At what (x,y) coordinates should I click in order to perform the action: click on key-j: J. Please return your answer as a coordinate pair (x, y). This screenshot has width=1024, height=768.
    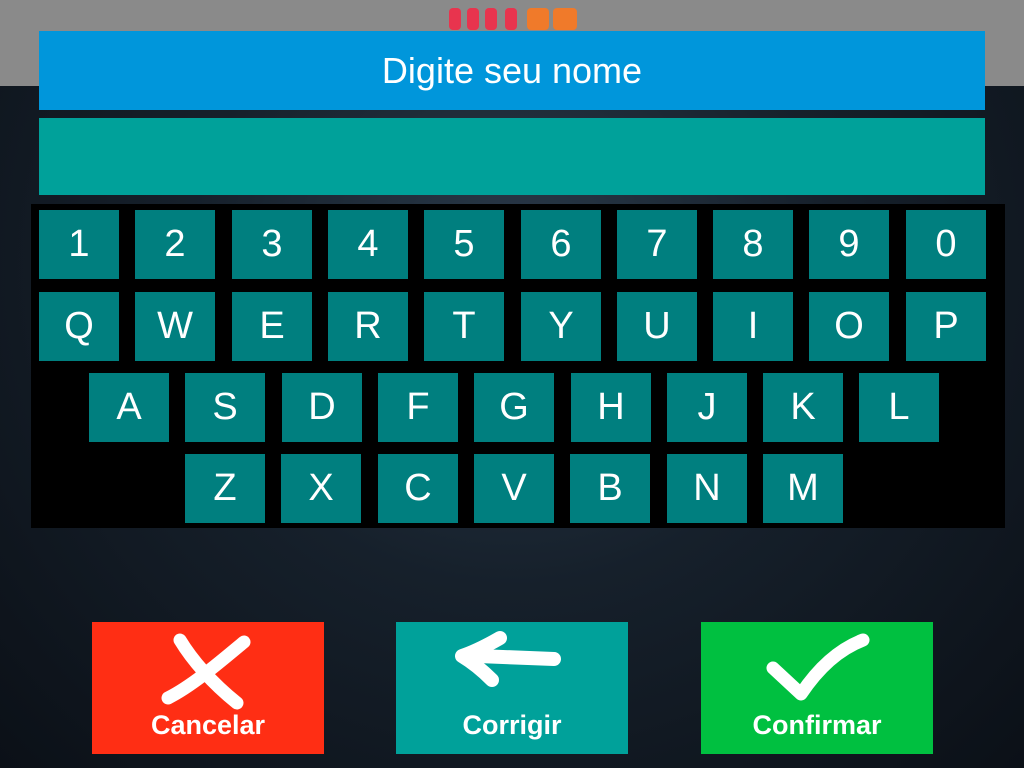
    Looking at the image, I should click on (707, 407).